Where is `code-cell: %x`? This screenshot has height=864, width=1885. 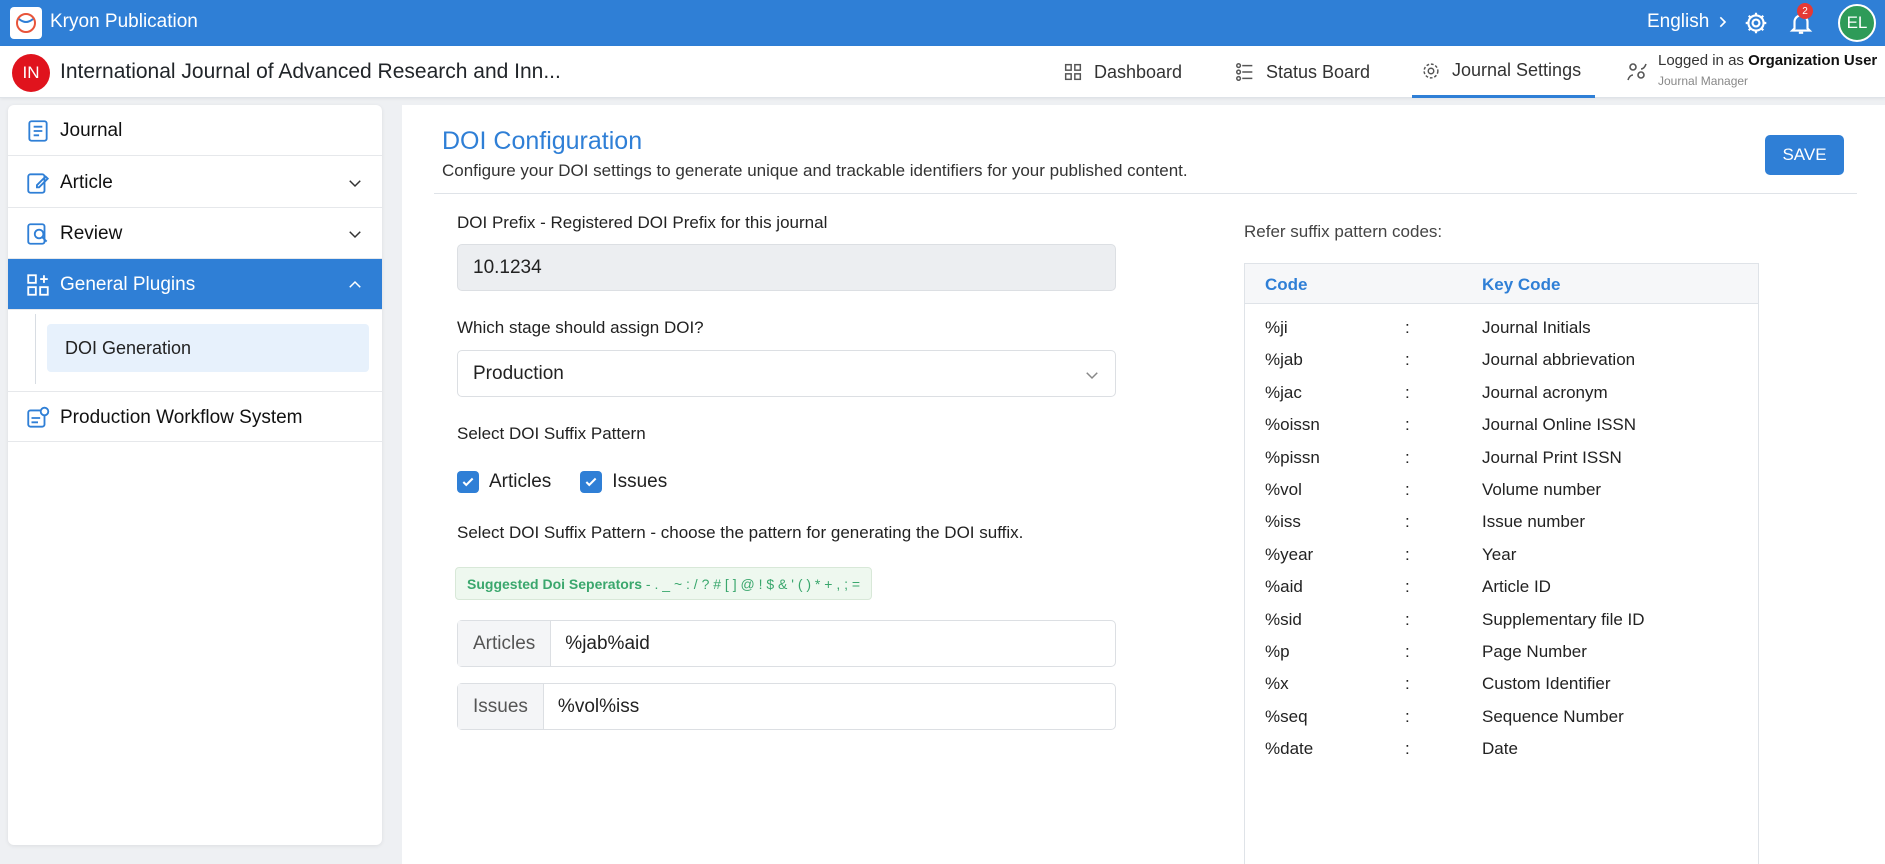
code-cell: %x is located at coordinates (1277, 684).